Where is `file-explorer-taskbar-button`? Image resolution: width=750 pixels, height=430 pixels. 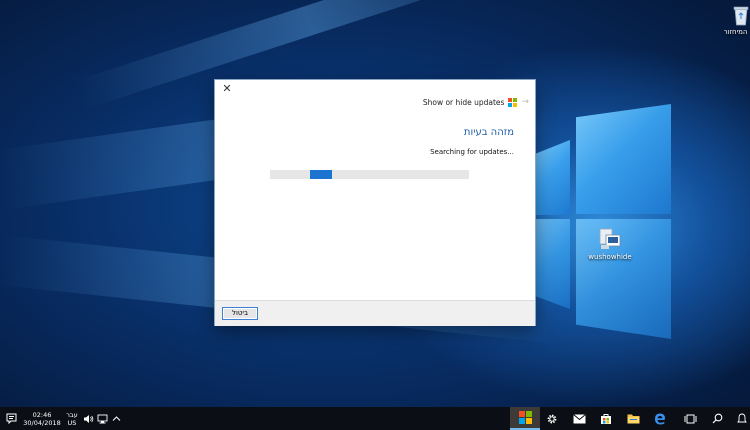 file-explorer-taskbar-button is located at coordinates (633, 418).